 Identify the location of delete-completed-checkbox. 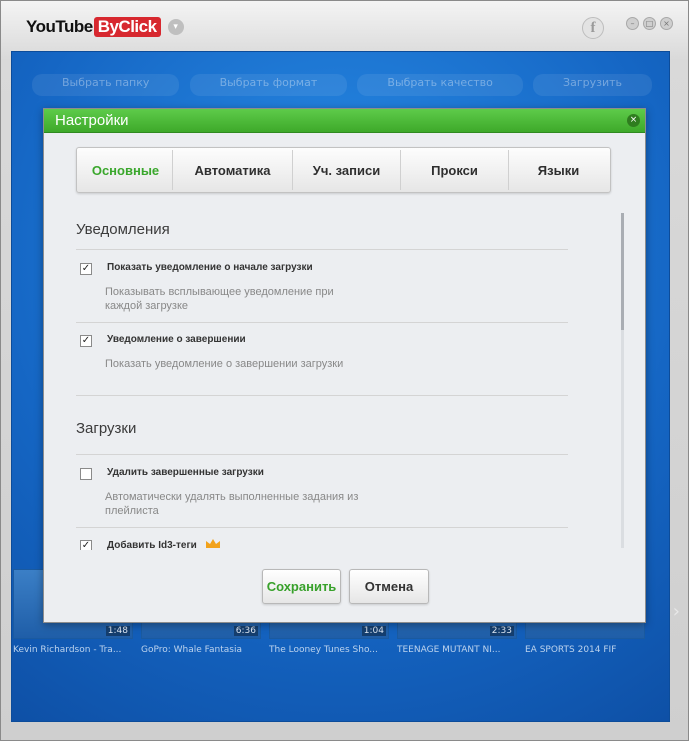
(86, 474).